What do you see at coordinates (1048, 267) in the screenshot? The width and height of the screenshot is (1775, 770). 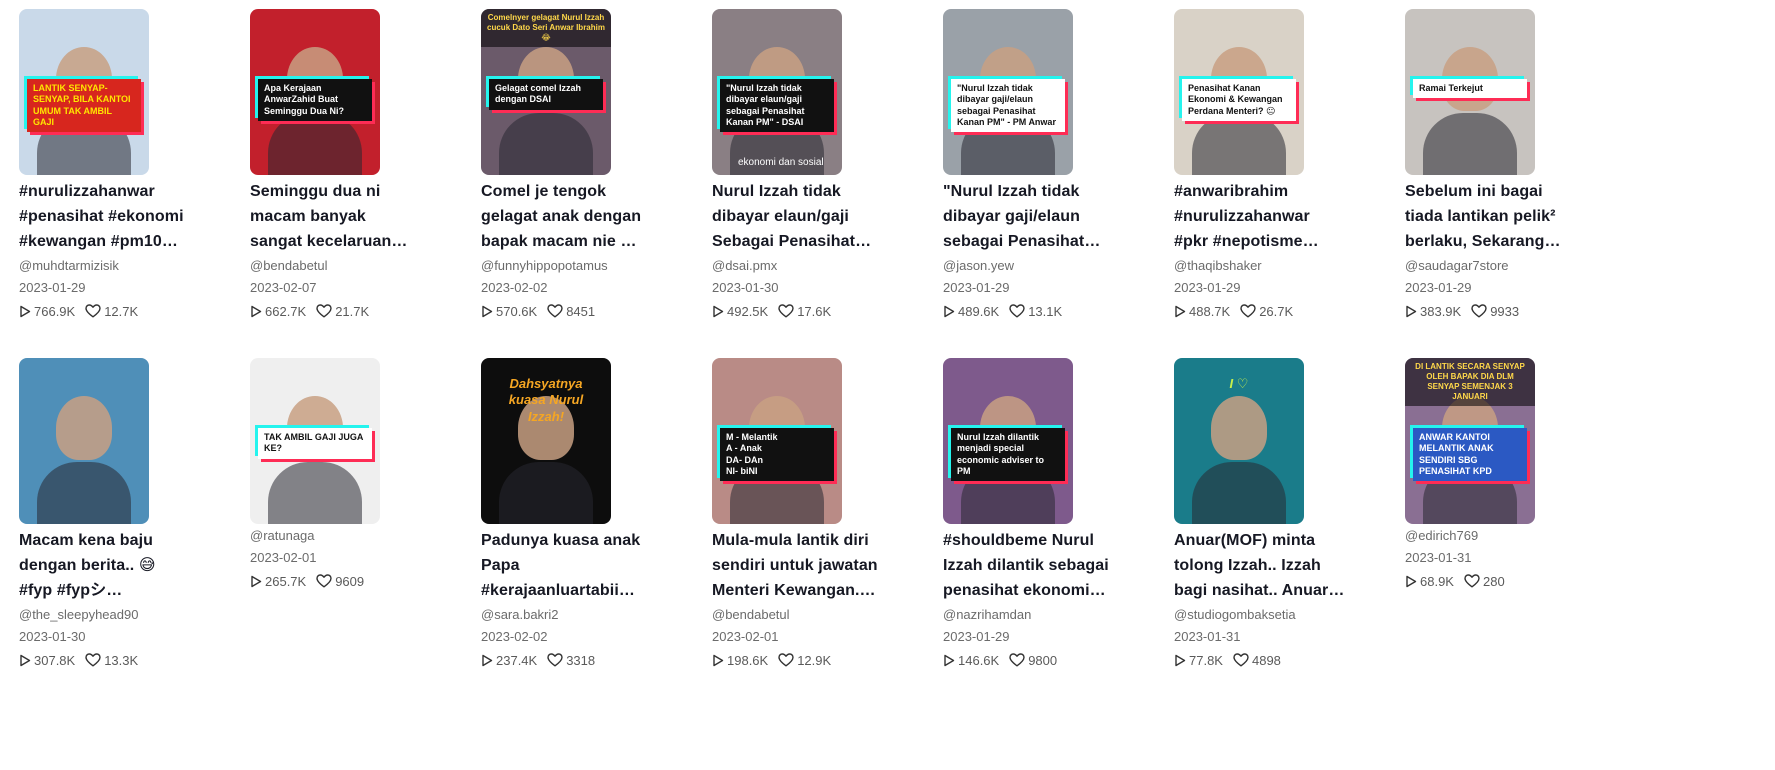 I see `author-username: @jason.yew` at bounding box center [1048, 267].